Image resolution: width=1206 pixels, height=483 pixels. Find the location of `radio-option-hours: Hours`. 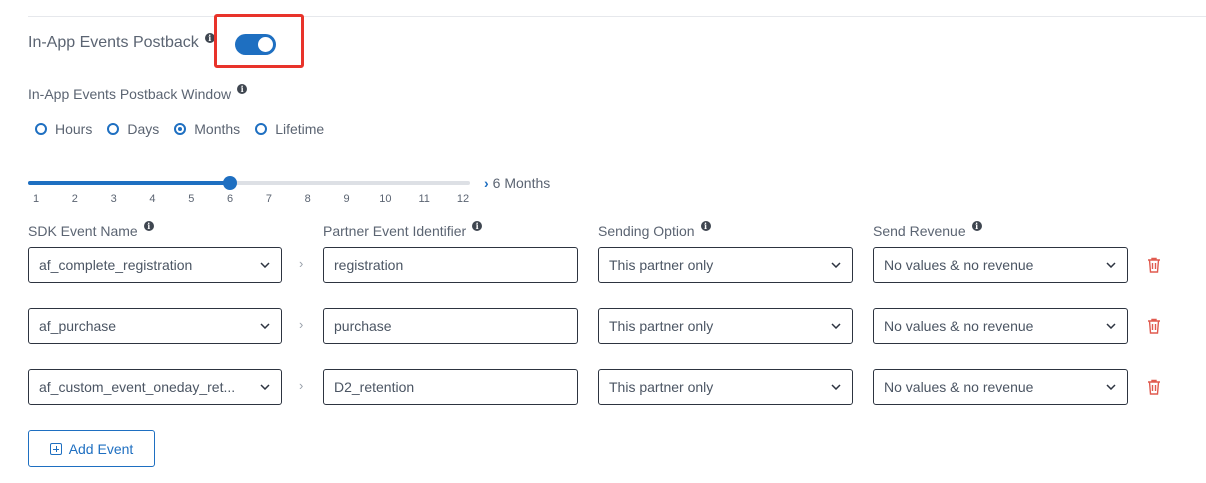

radio-option-hours: Hours is located at coordinates (63, 129).